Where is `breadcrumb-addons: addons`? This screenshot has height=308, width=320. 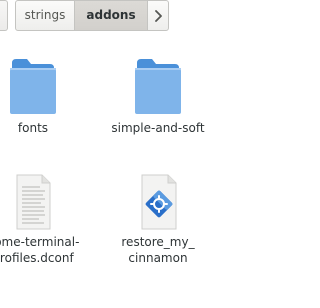
breadcrumb-addons: addons is located at coordinates (111, 15).